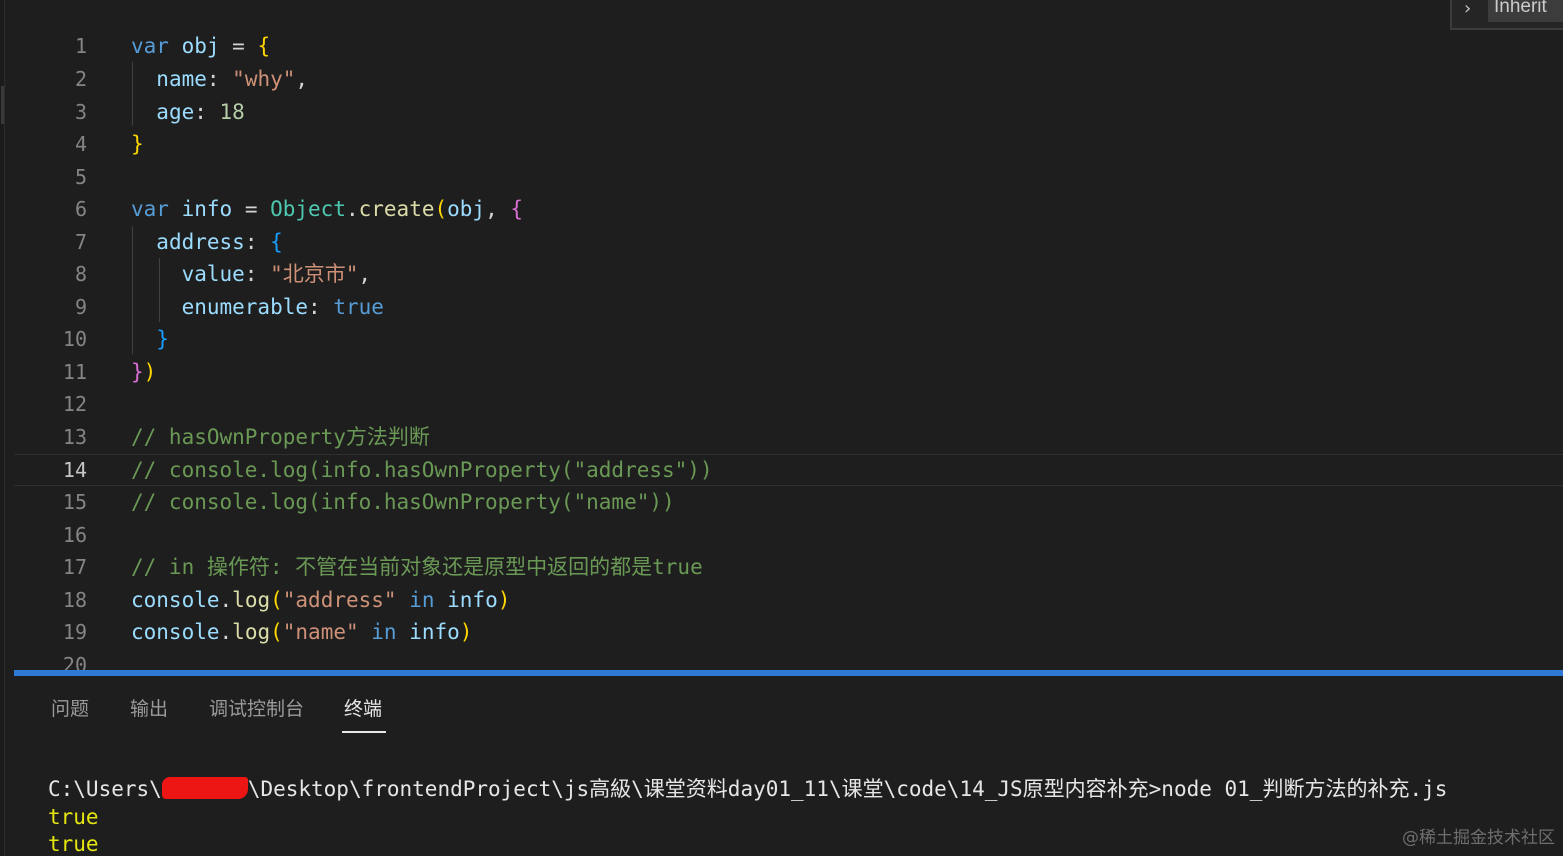 The height and width of the screenshot is (856, 1563). I want to click on line-number: 4, so click(80, 144).